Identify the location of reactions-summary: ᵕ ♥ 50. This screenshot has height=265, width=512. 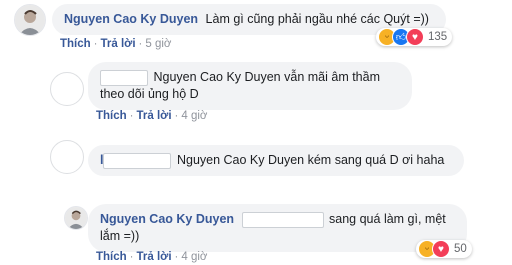
(444, 249).